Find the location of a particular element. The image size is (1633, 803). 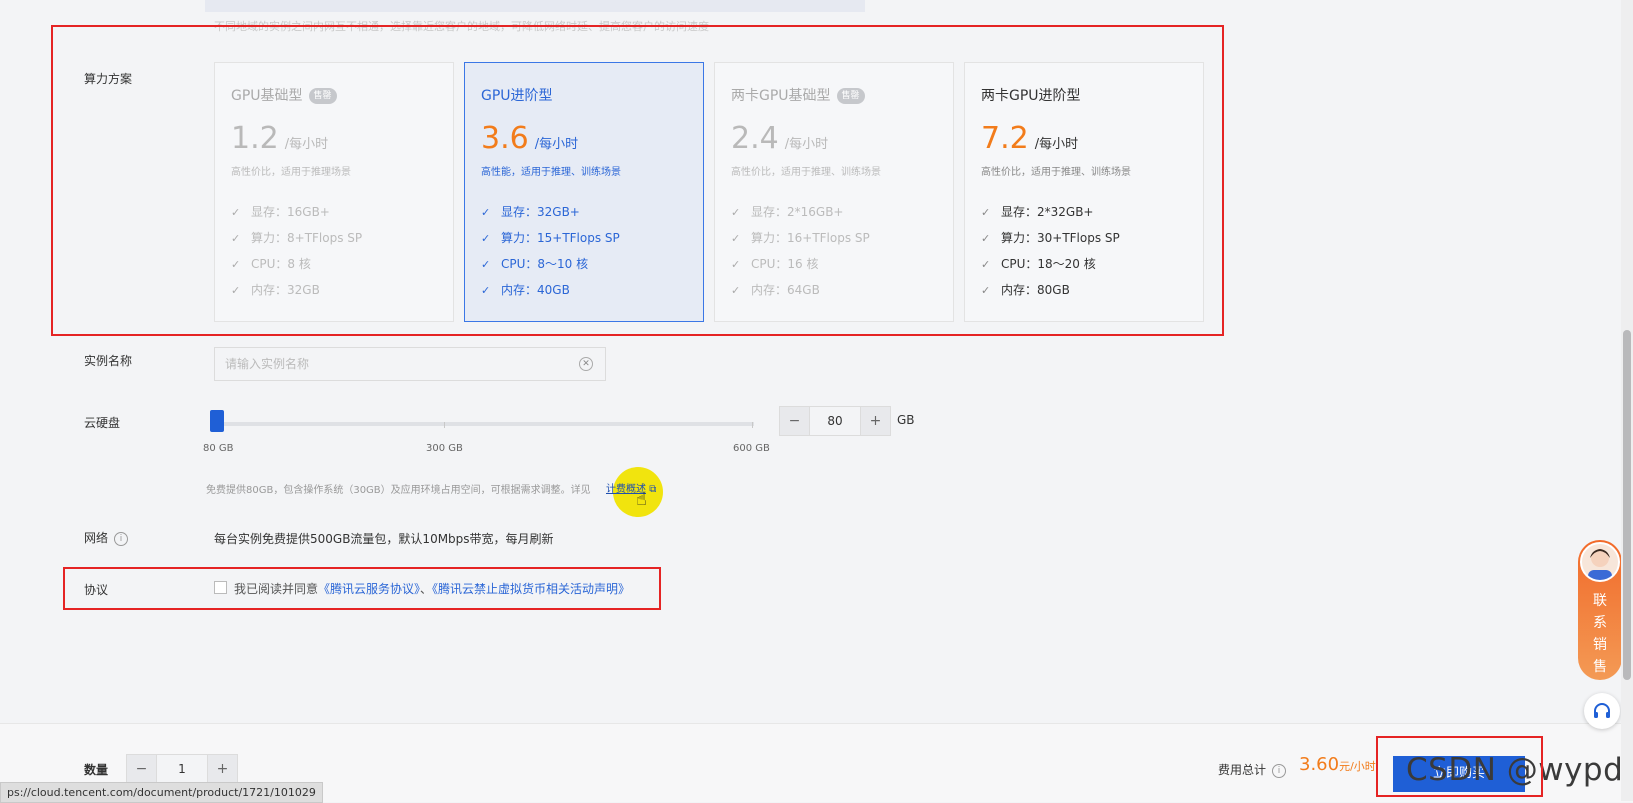

disk-increment-button: + is located at coordinates (875, 421).